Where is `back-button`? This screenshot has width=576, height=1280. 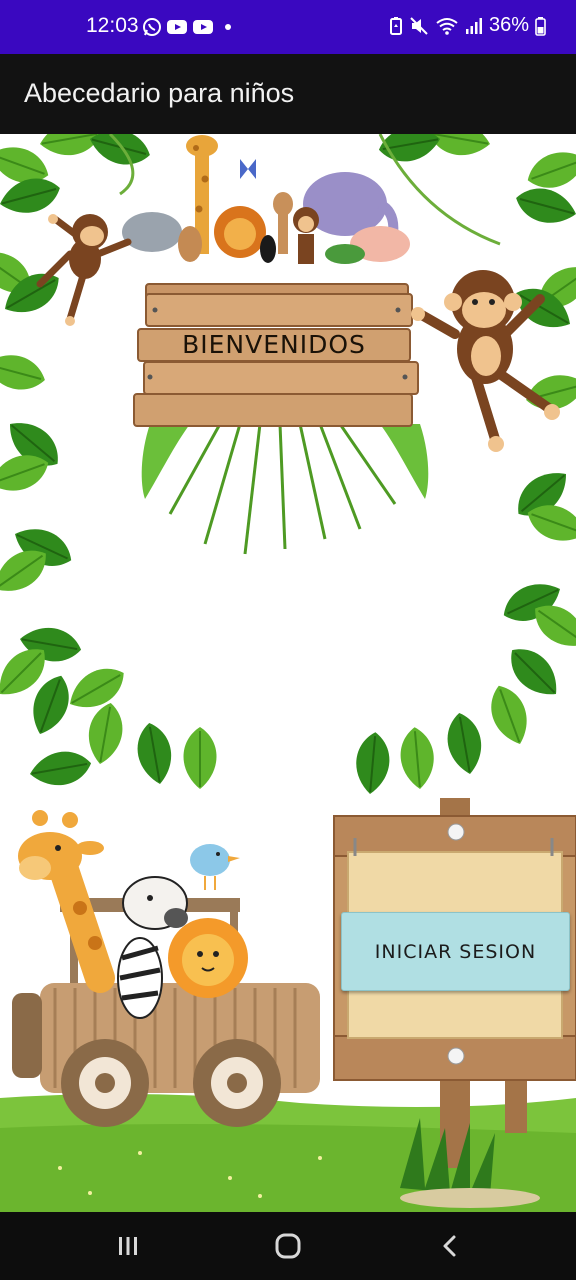
back-button is located at coordinates (450, 1246).